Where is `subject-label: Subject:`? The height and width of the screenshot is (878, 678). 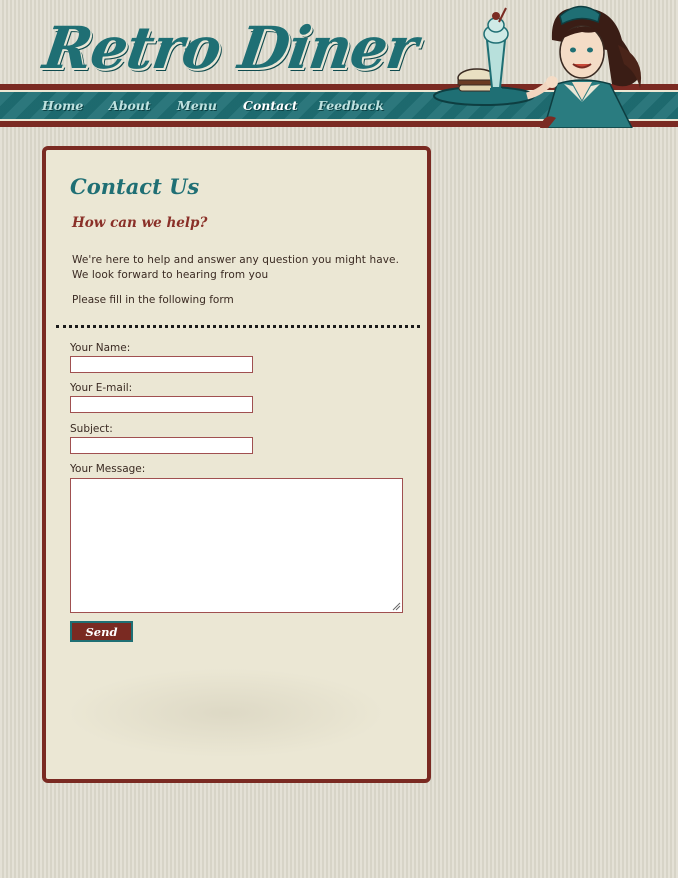
subject-label: Subject: is located at coordinates (91, 429).